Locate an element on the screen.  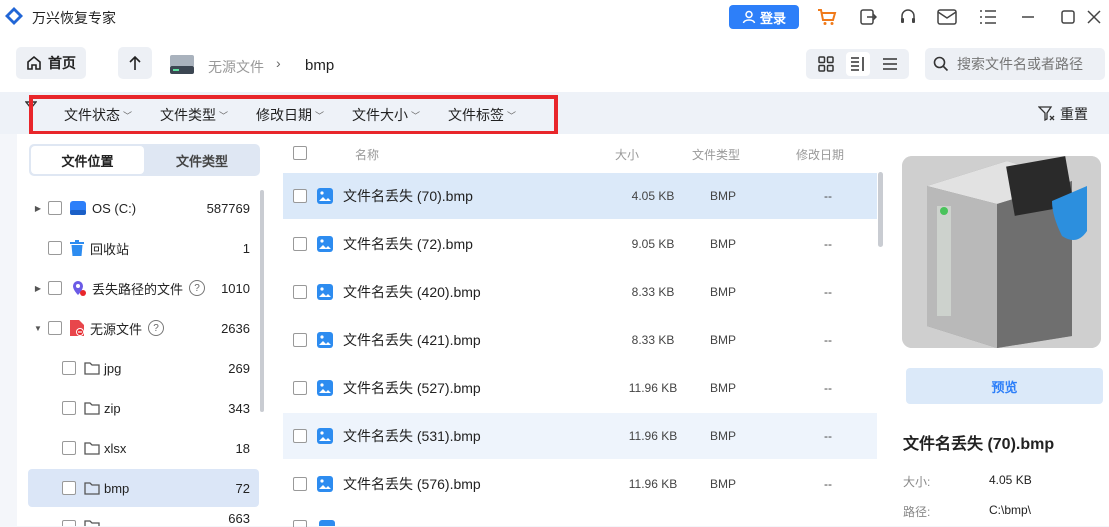
tab-file-location: 文件位置 is located at coordinates (87, 160).